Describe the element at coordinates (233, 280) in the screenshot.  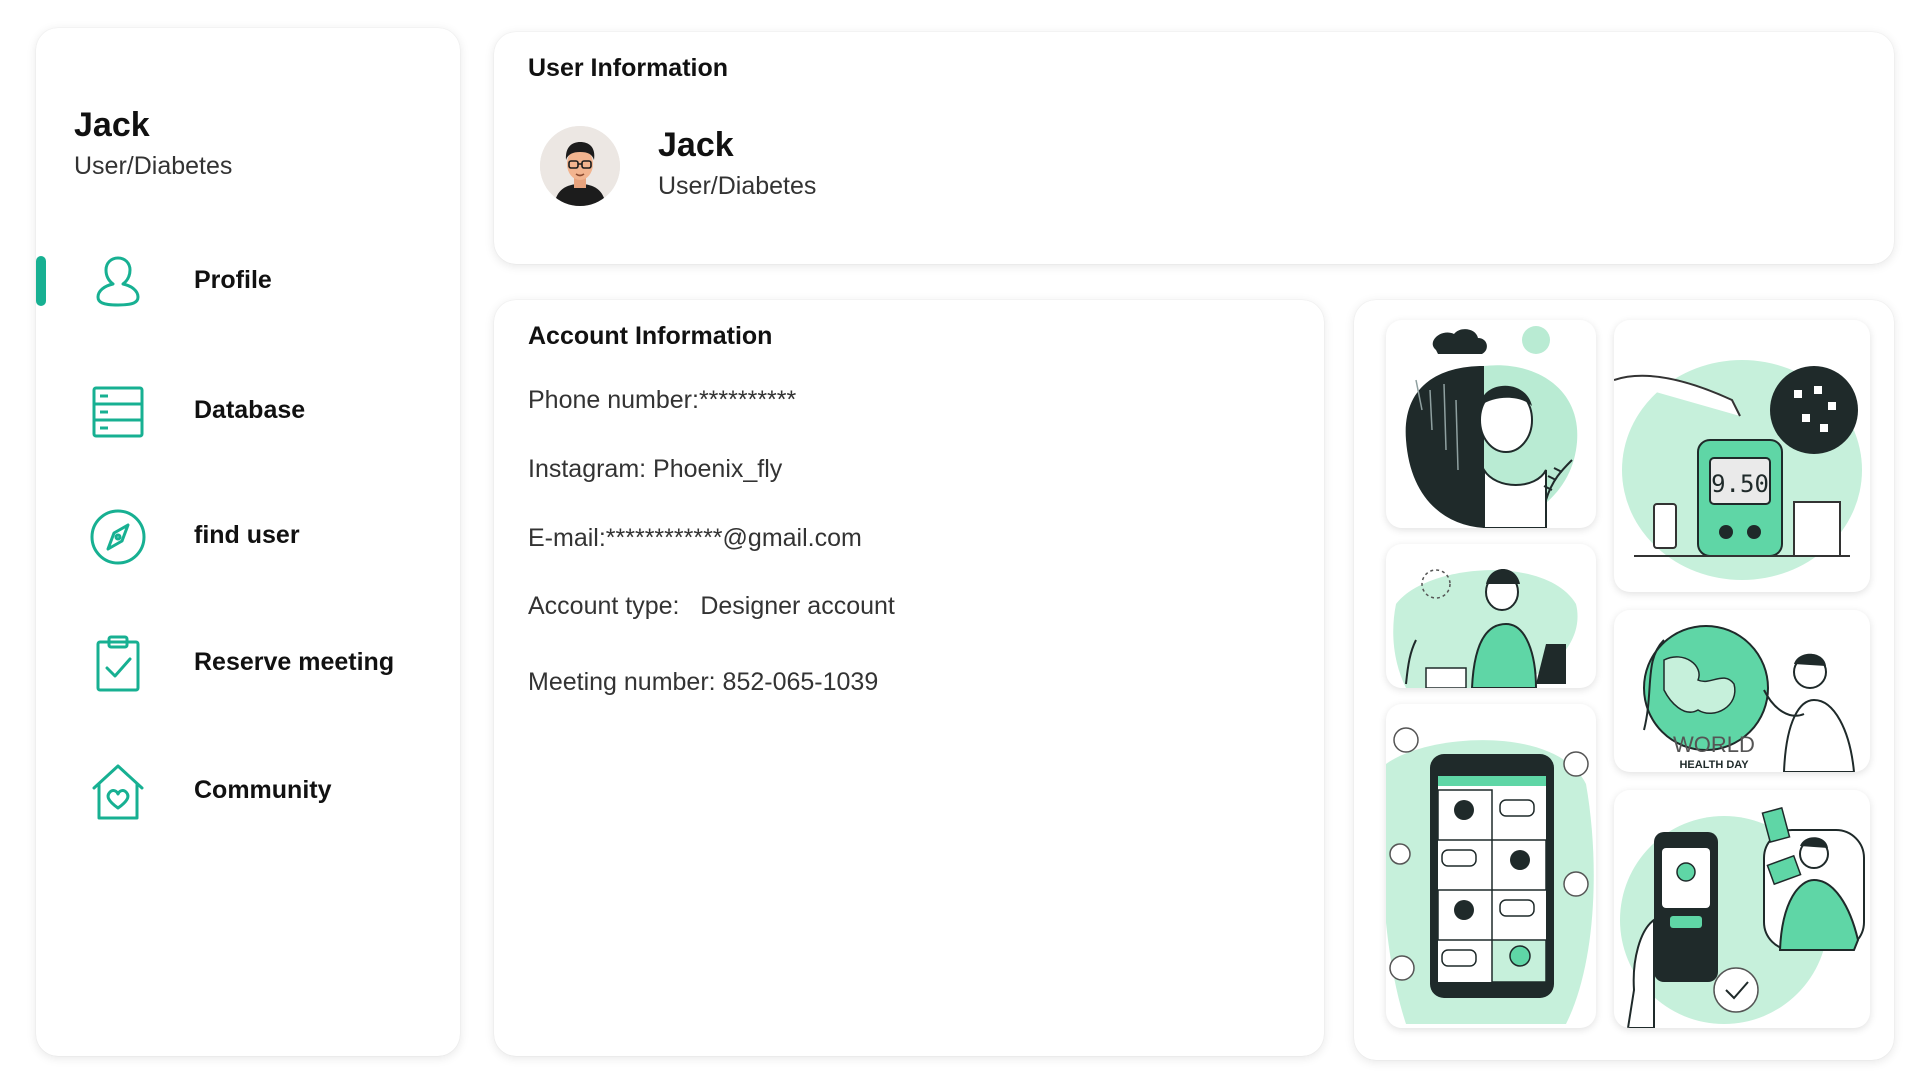
I see `sidebar-item-label: Profile` at that location.